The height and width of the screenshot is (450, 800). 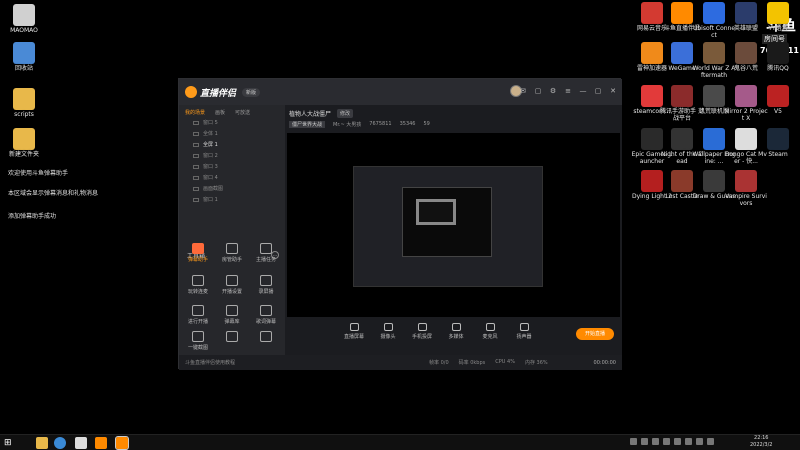 What do you see at coordinates (778, 143) in the screenshot?
I see `desktop-icon-app: Steam` at bounding box center [778, 143].